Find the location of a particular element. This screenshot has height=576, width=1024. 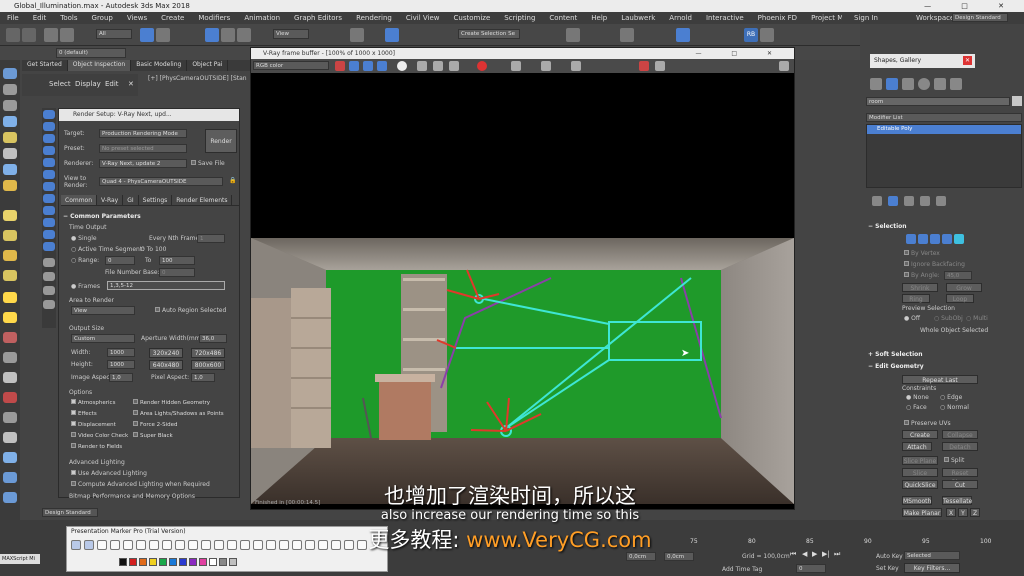

highlighter-icon is located at coordinates (102, 545).